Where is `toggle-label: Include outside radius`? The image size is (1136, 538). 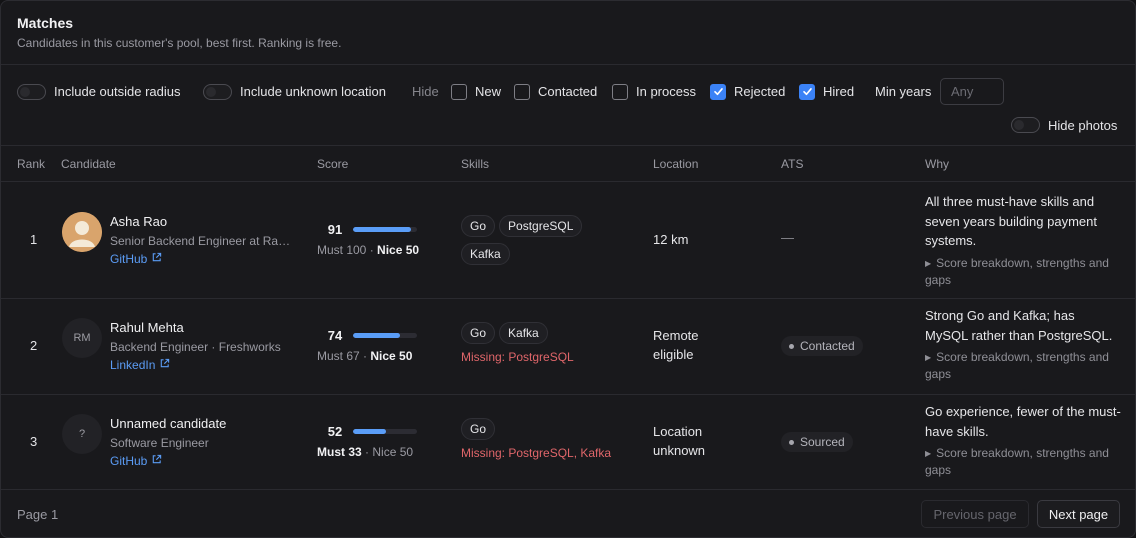
toggle-label: Include outside radius is located at coordinates (117, 91).